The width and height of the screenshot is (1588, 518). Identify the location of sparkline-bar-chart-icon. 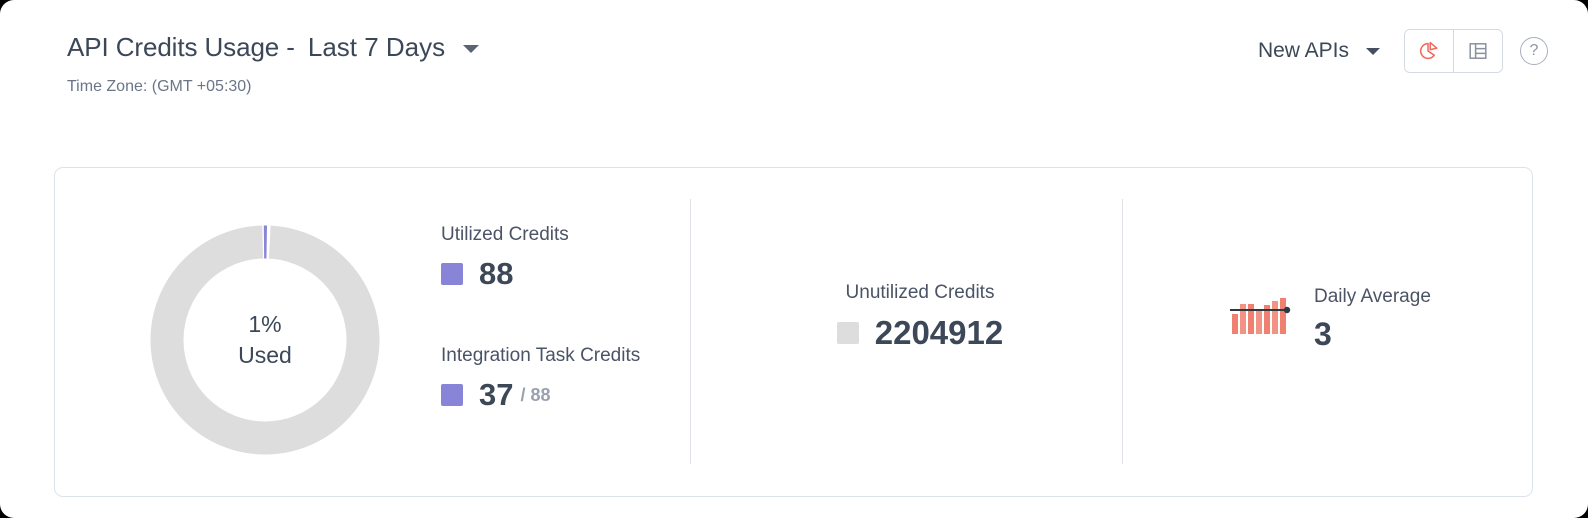
(1260, 316).